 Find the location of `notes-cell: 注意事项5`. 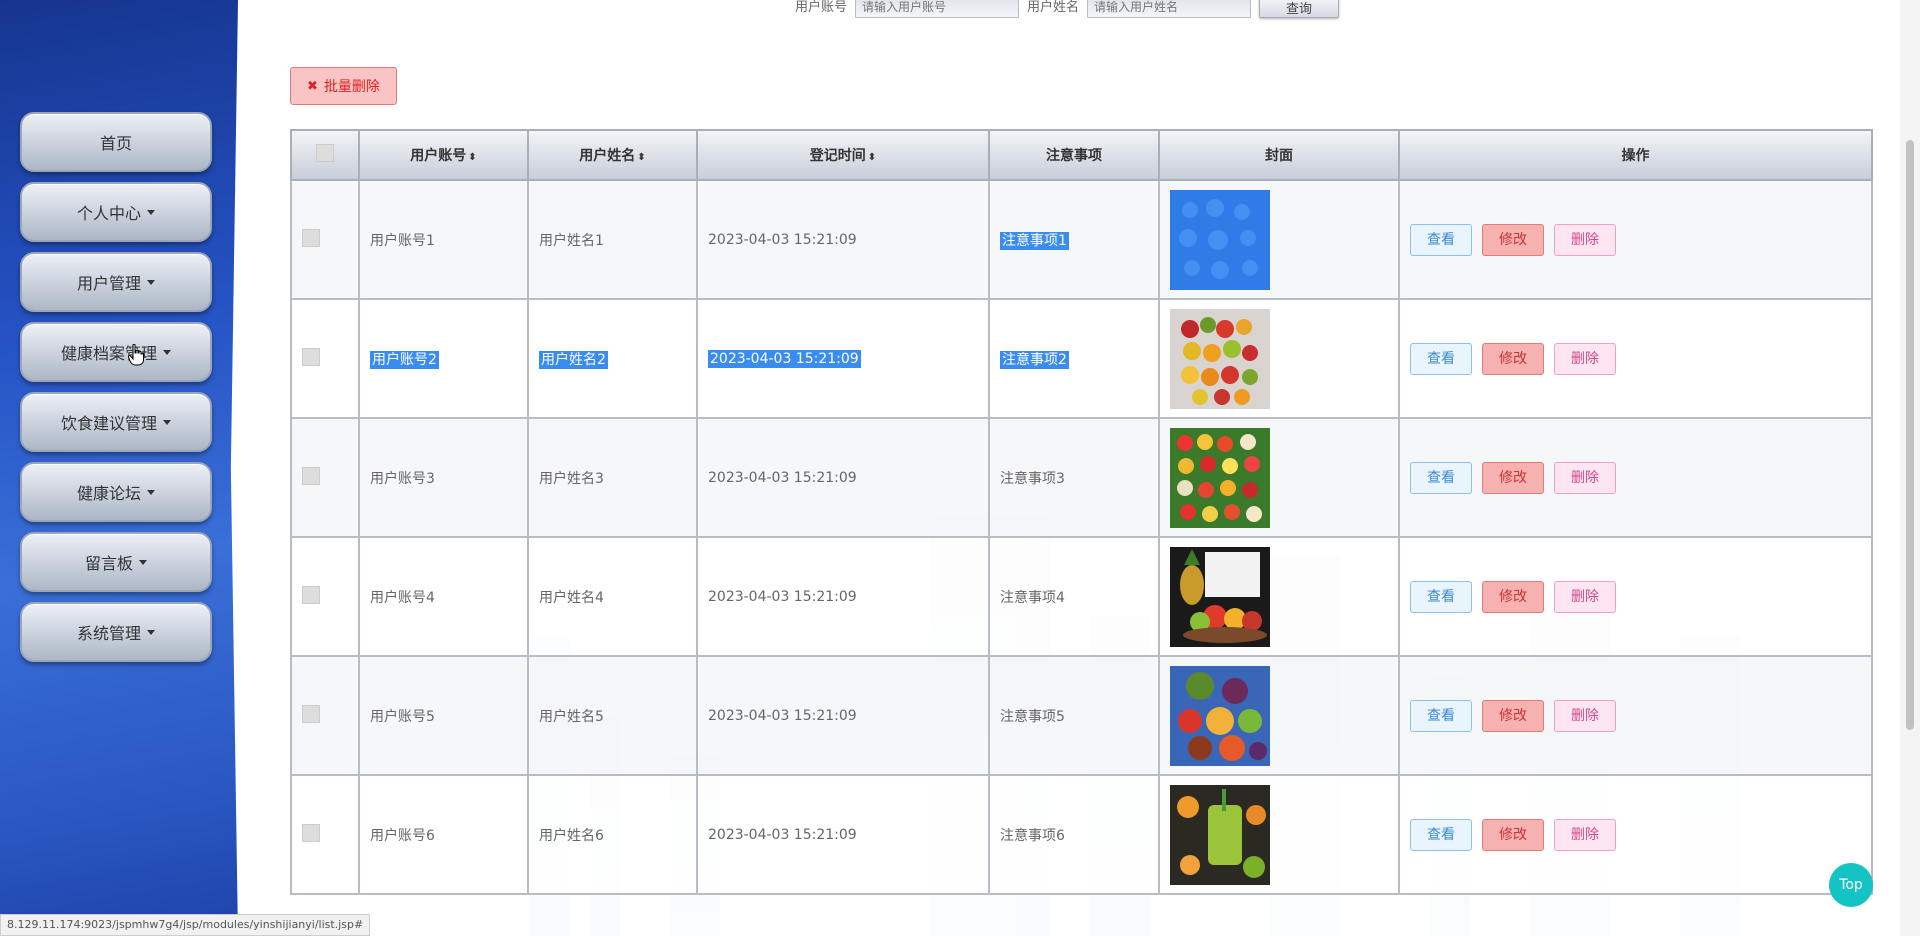

notes-cell: 注意事项5 is located at coordinates (1074, 715).